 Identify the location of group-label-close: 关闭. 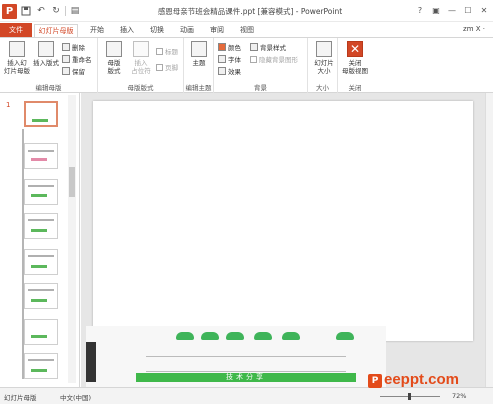
(355, 88).